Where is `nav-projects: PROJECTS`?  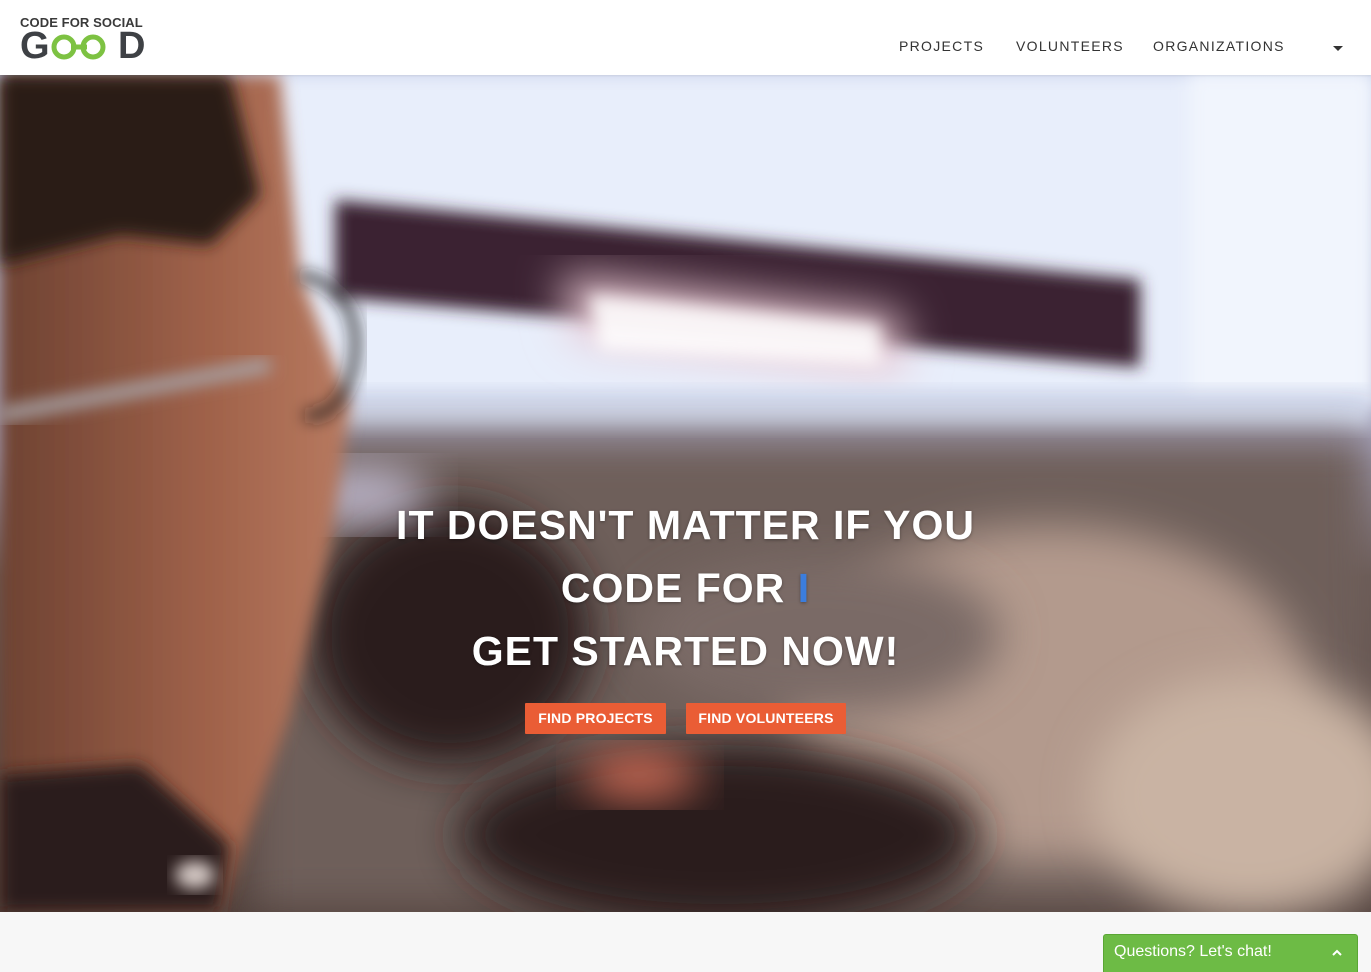 nav-projects: PROJECTS is located at coordinates (941, 46).